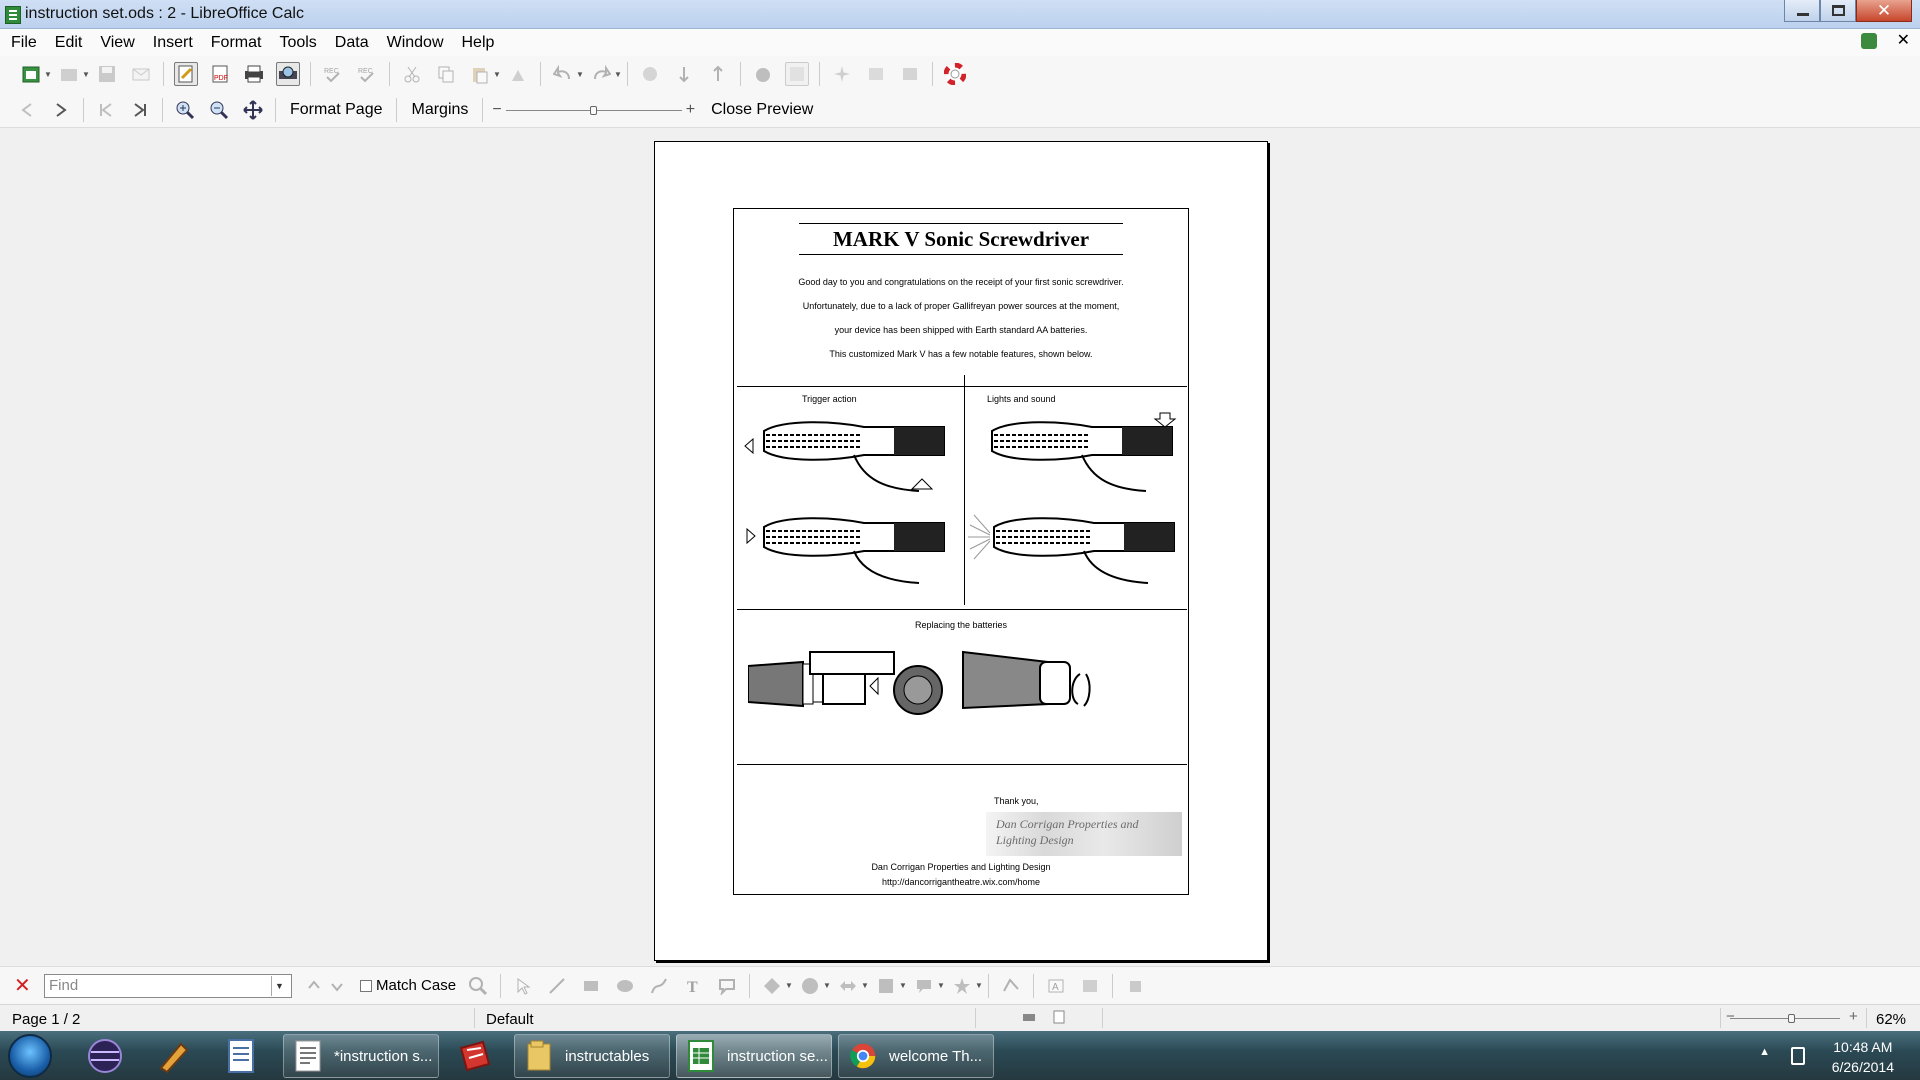 This screenshot has height=1080, width=1920. I want to click on fontwork-icon: A, so click(1056, 986).